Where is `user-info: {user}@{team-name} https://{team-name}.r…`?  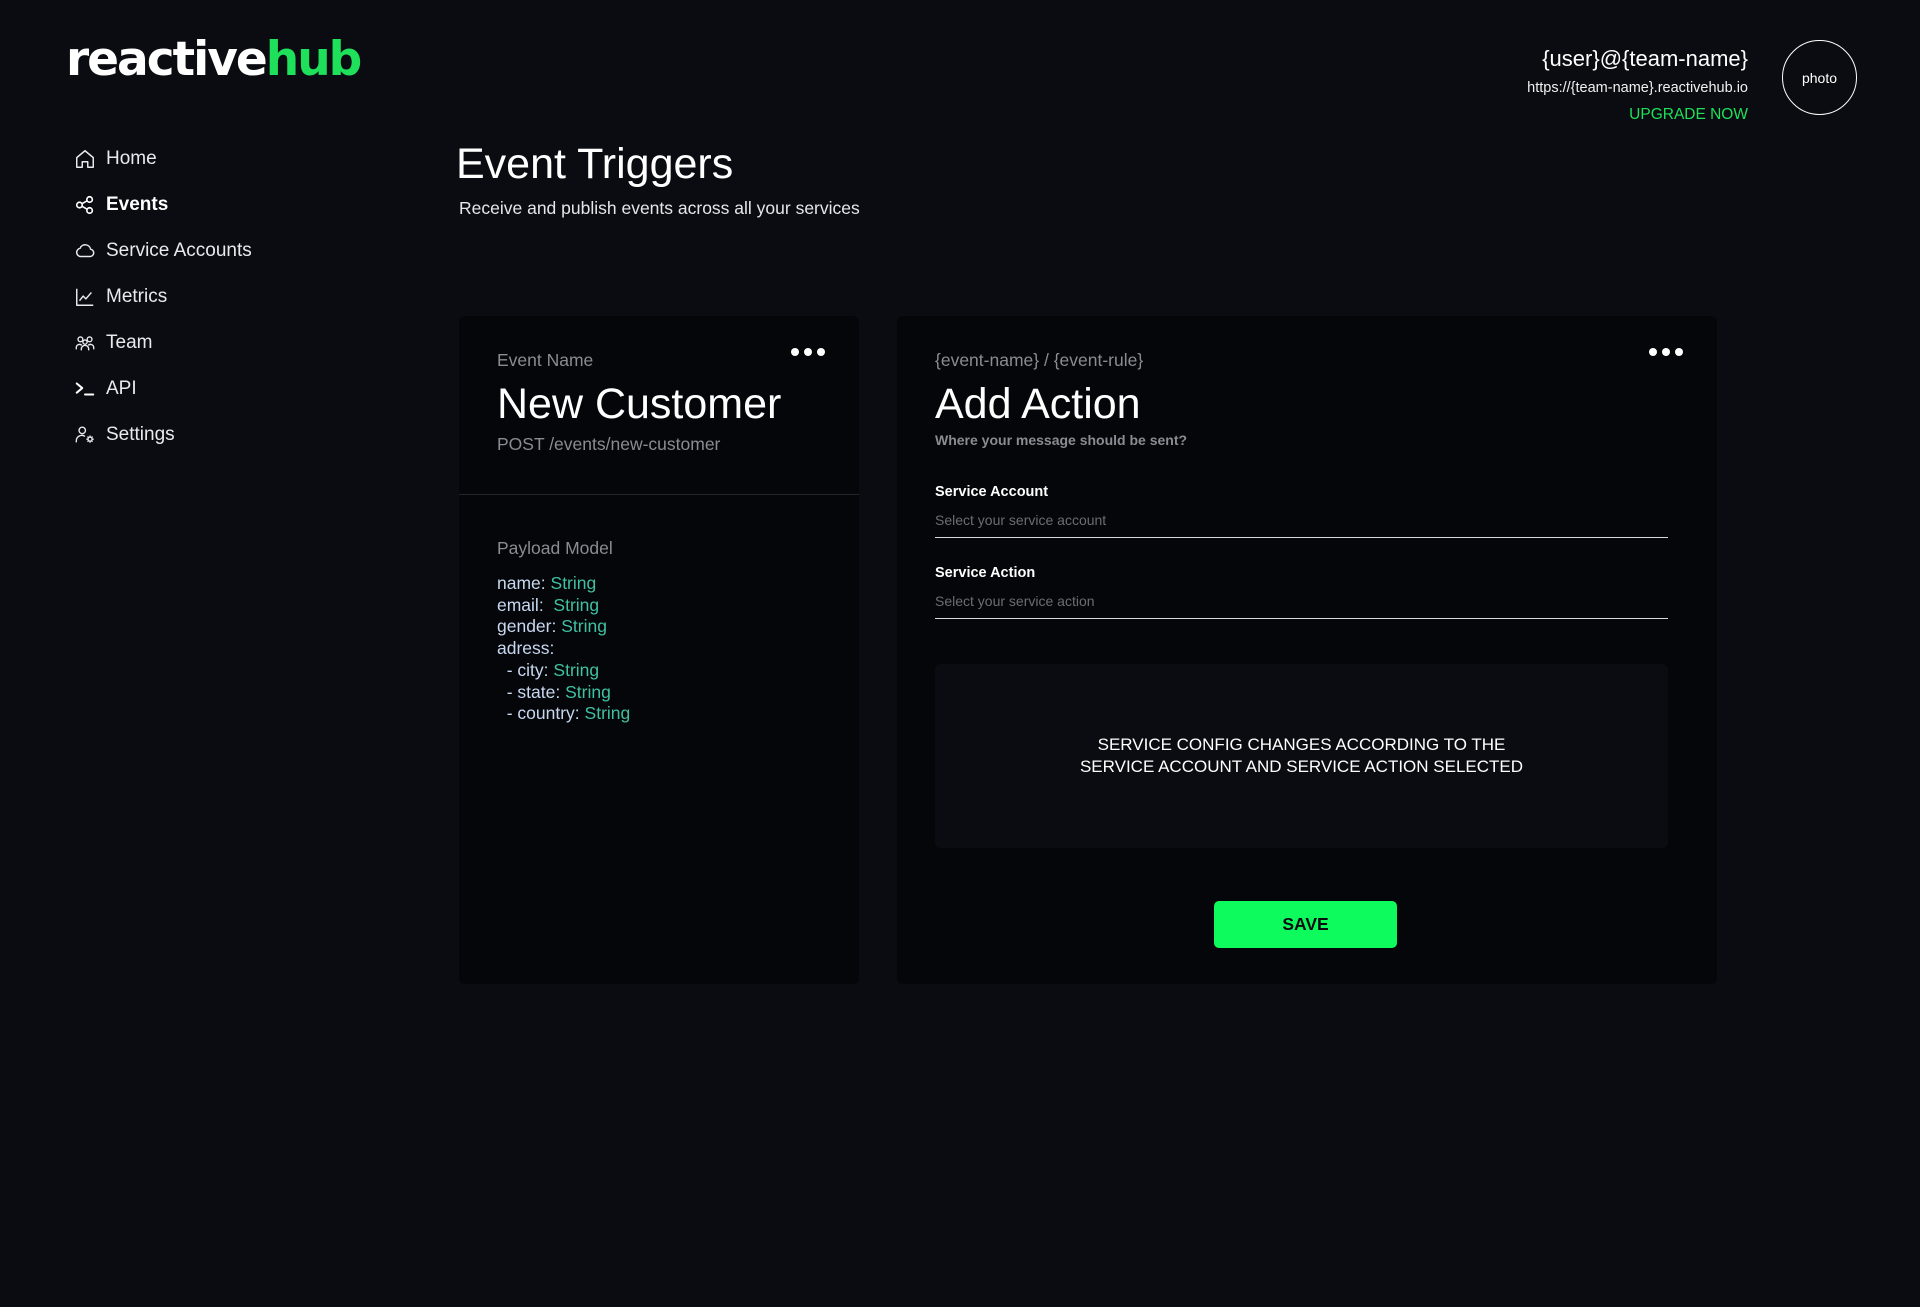 user-info: {user}@{team-name} https://{team-name}.r… is located at coordinates (1637, 85).